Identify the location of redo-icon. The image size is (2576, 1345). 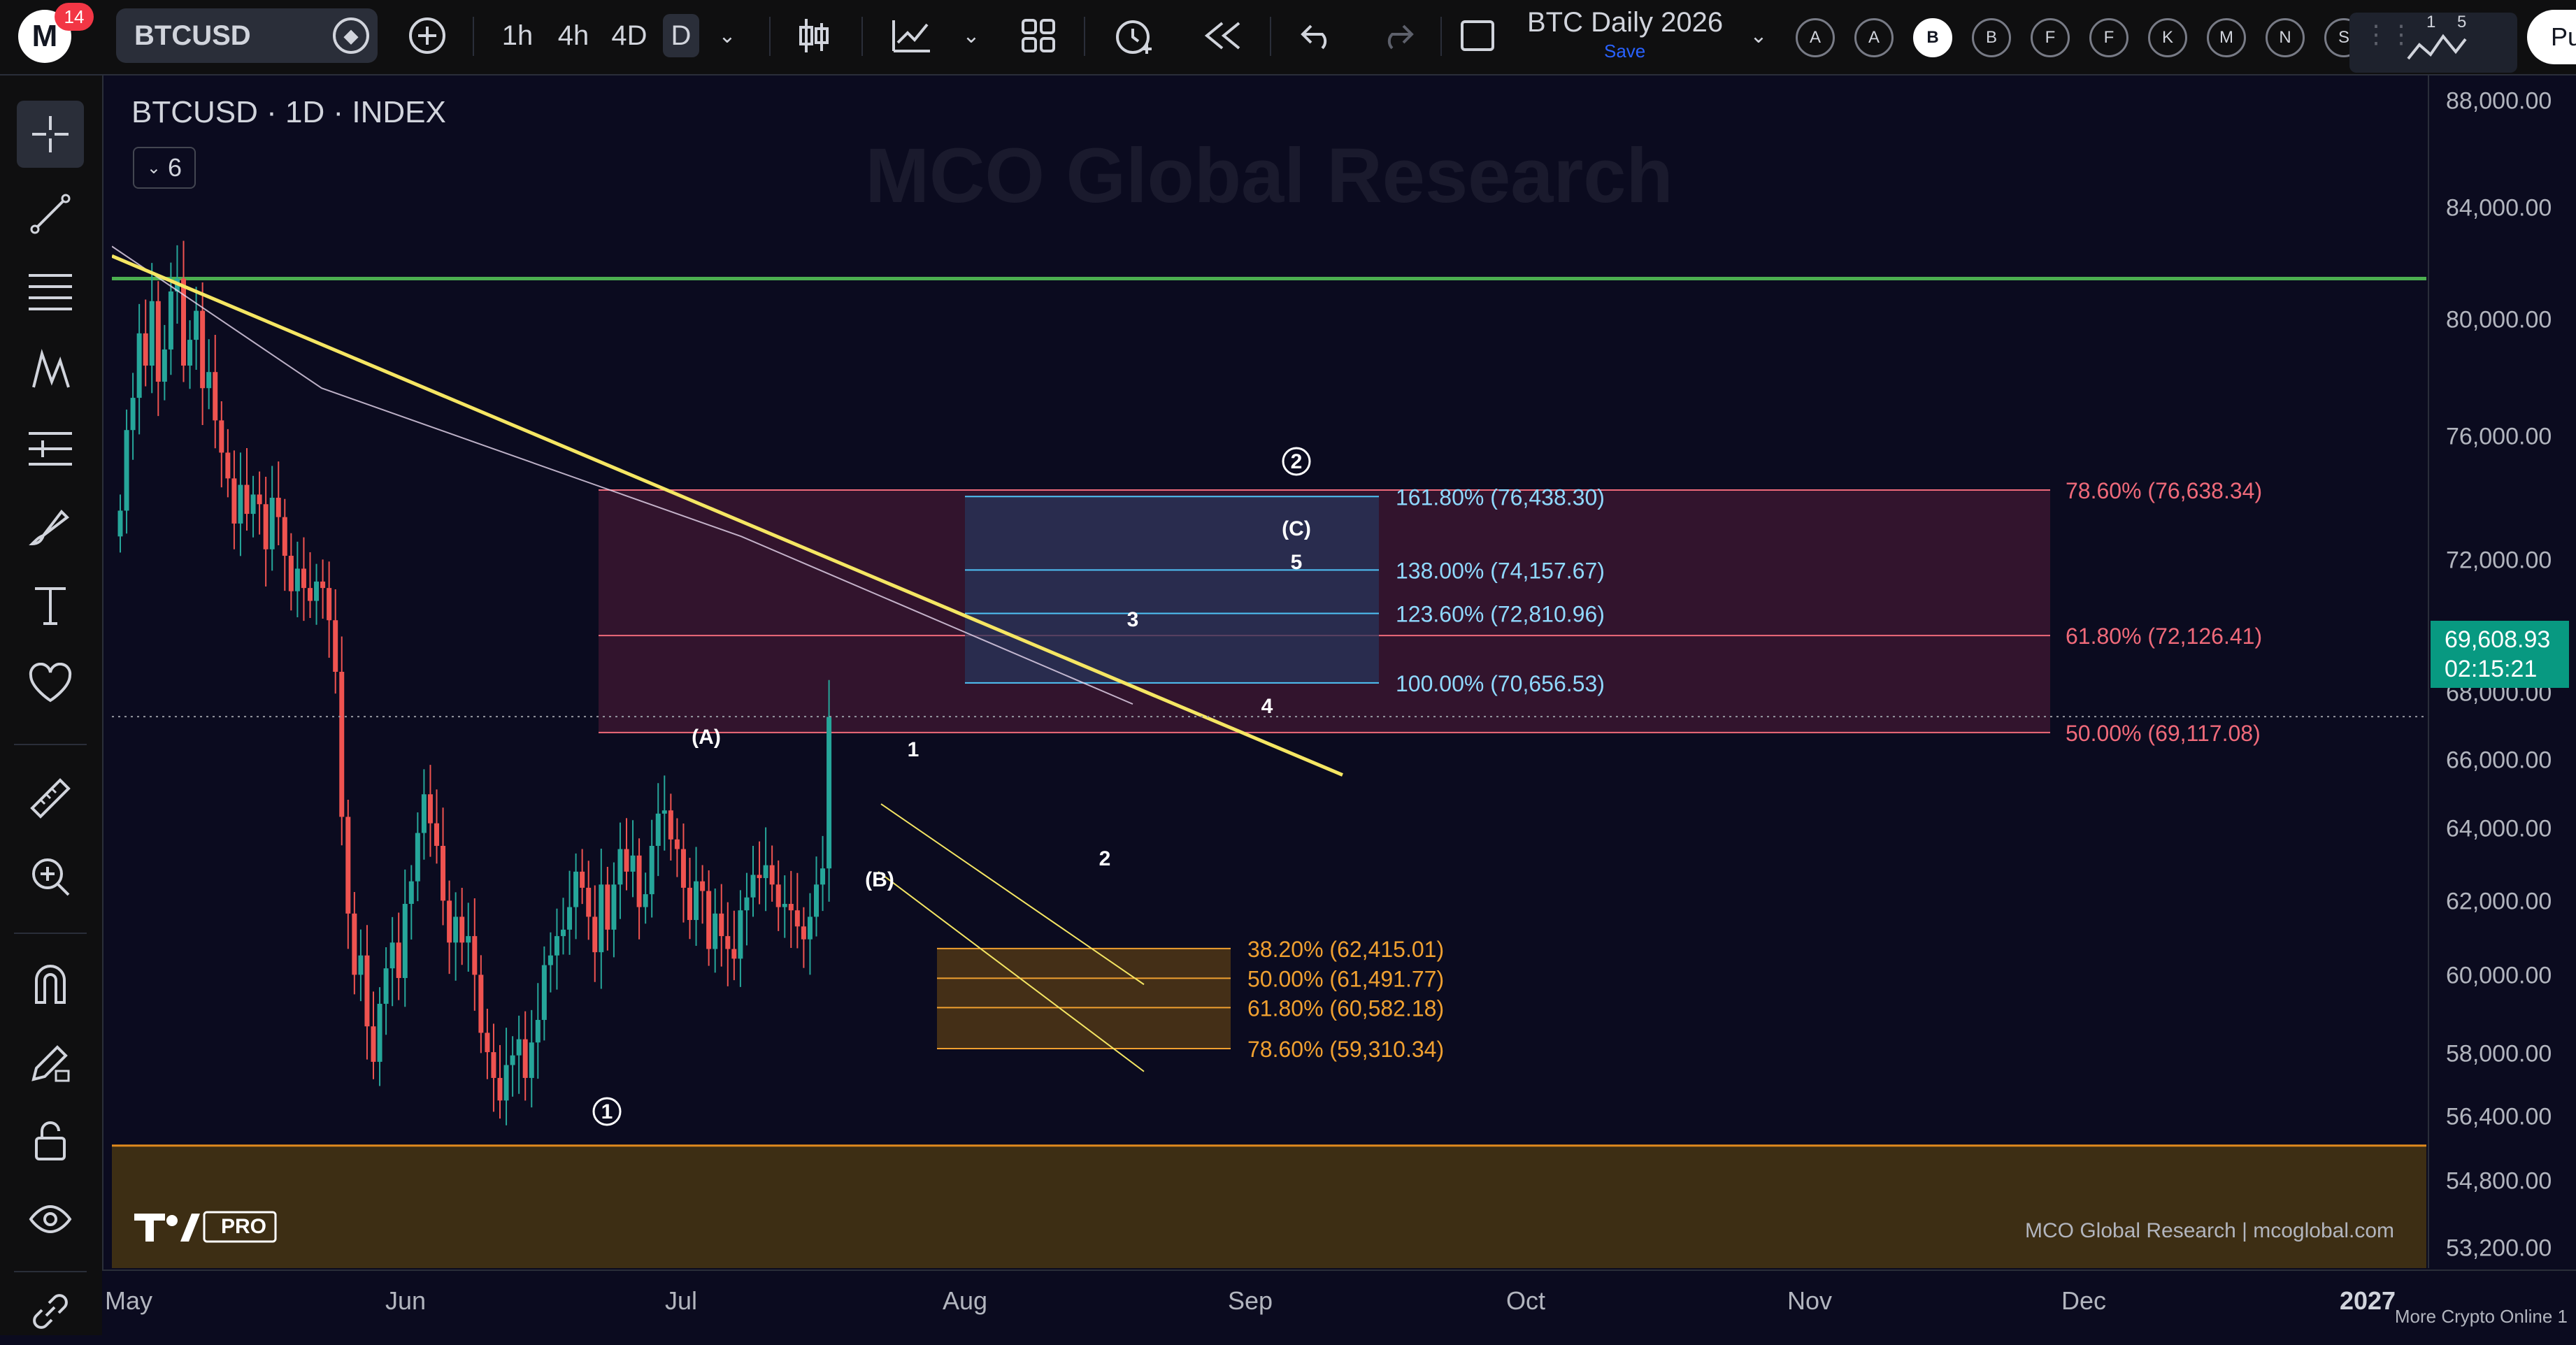
(1397, 35).